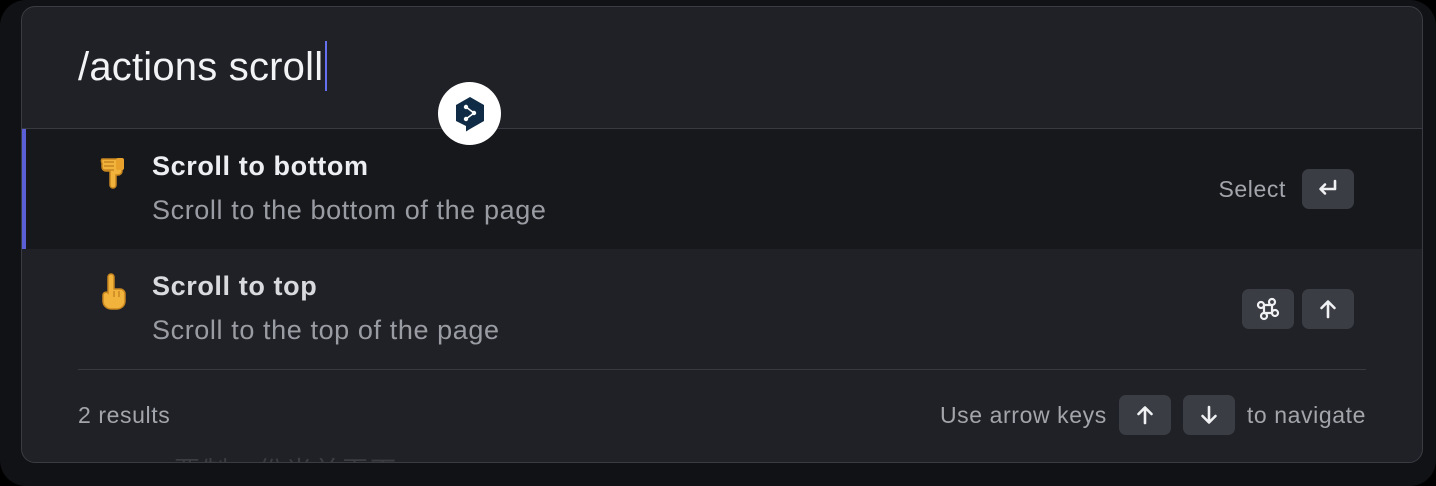 The image size is (1436, 486). What do you see at coordinates (235, 286) in the screenshot?
I see `result-title: Scroll to top` at bounding box center [235, 286].